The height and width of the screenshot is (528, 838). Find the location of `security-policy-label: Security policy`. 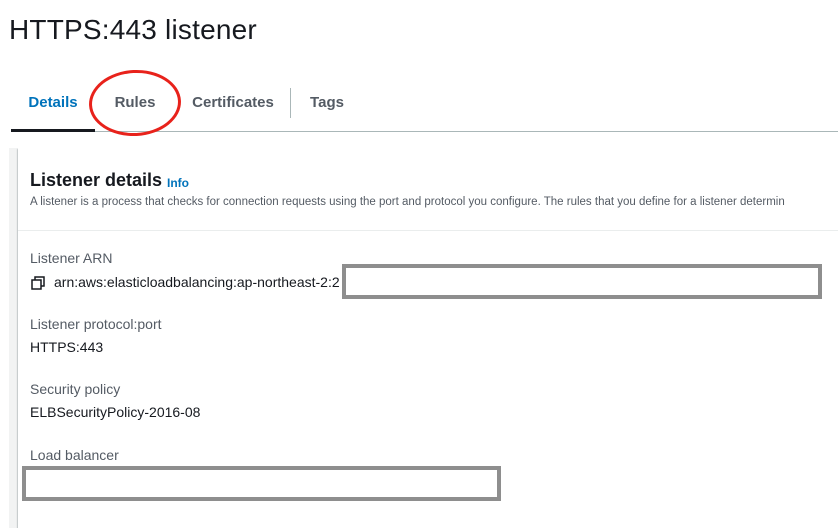

security-policy-label: Security policy is located at coordinates (75, 389).